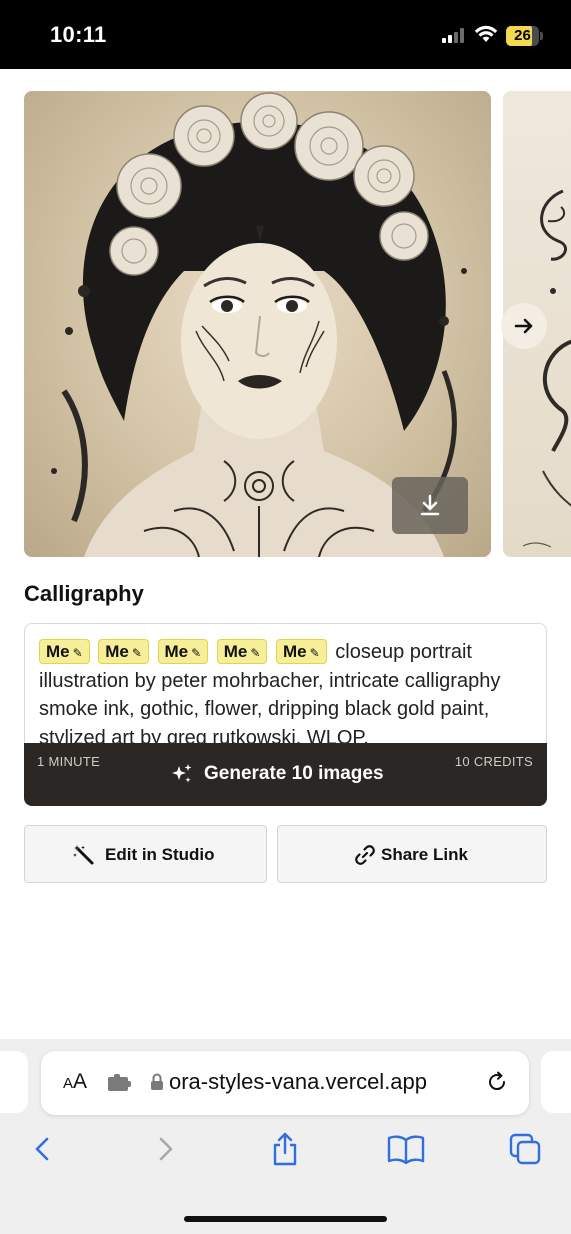  What do you see at coordinates (120, 1083) in the screenshot?
I see `extension-icon` at bounding box center [120, 1083].